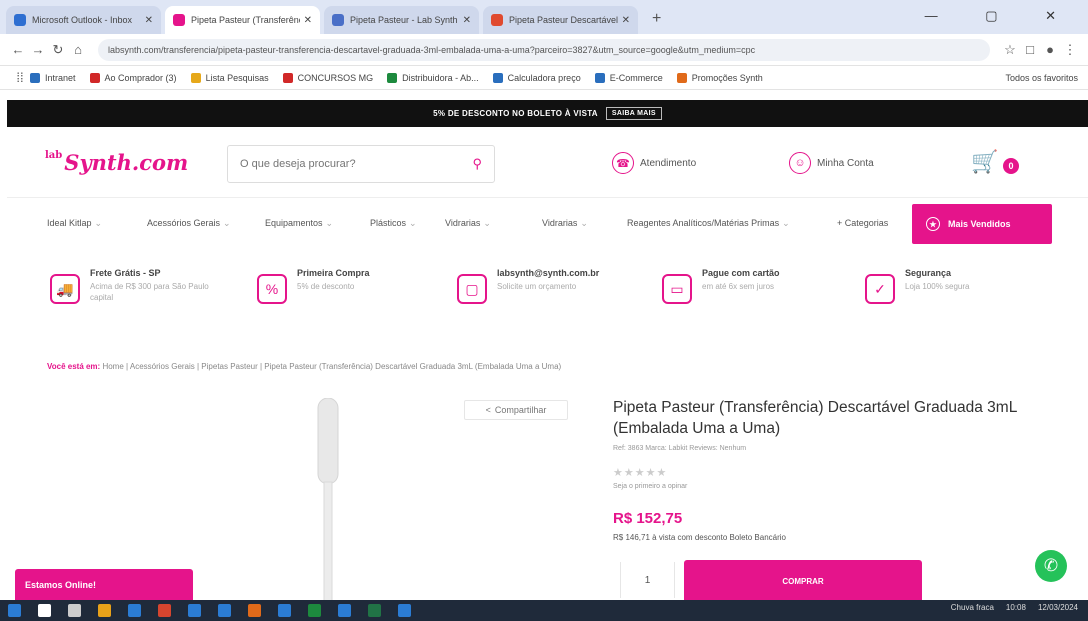 This screenshot has width=1088, height=621. What do you see at coordinates (53, 77) in the screenshot?
I see `bookmark-item: Intranet` at bounding box center [53, 77].